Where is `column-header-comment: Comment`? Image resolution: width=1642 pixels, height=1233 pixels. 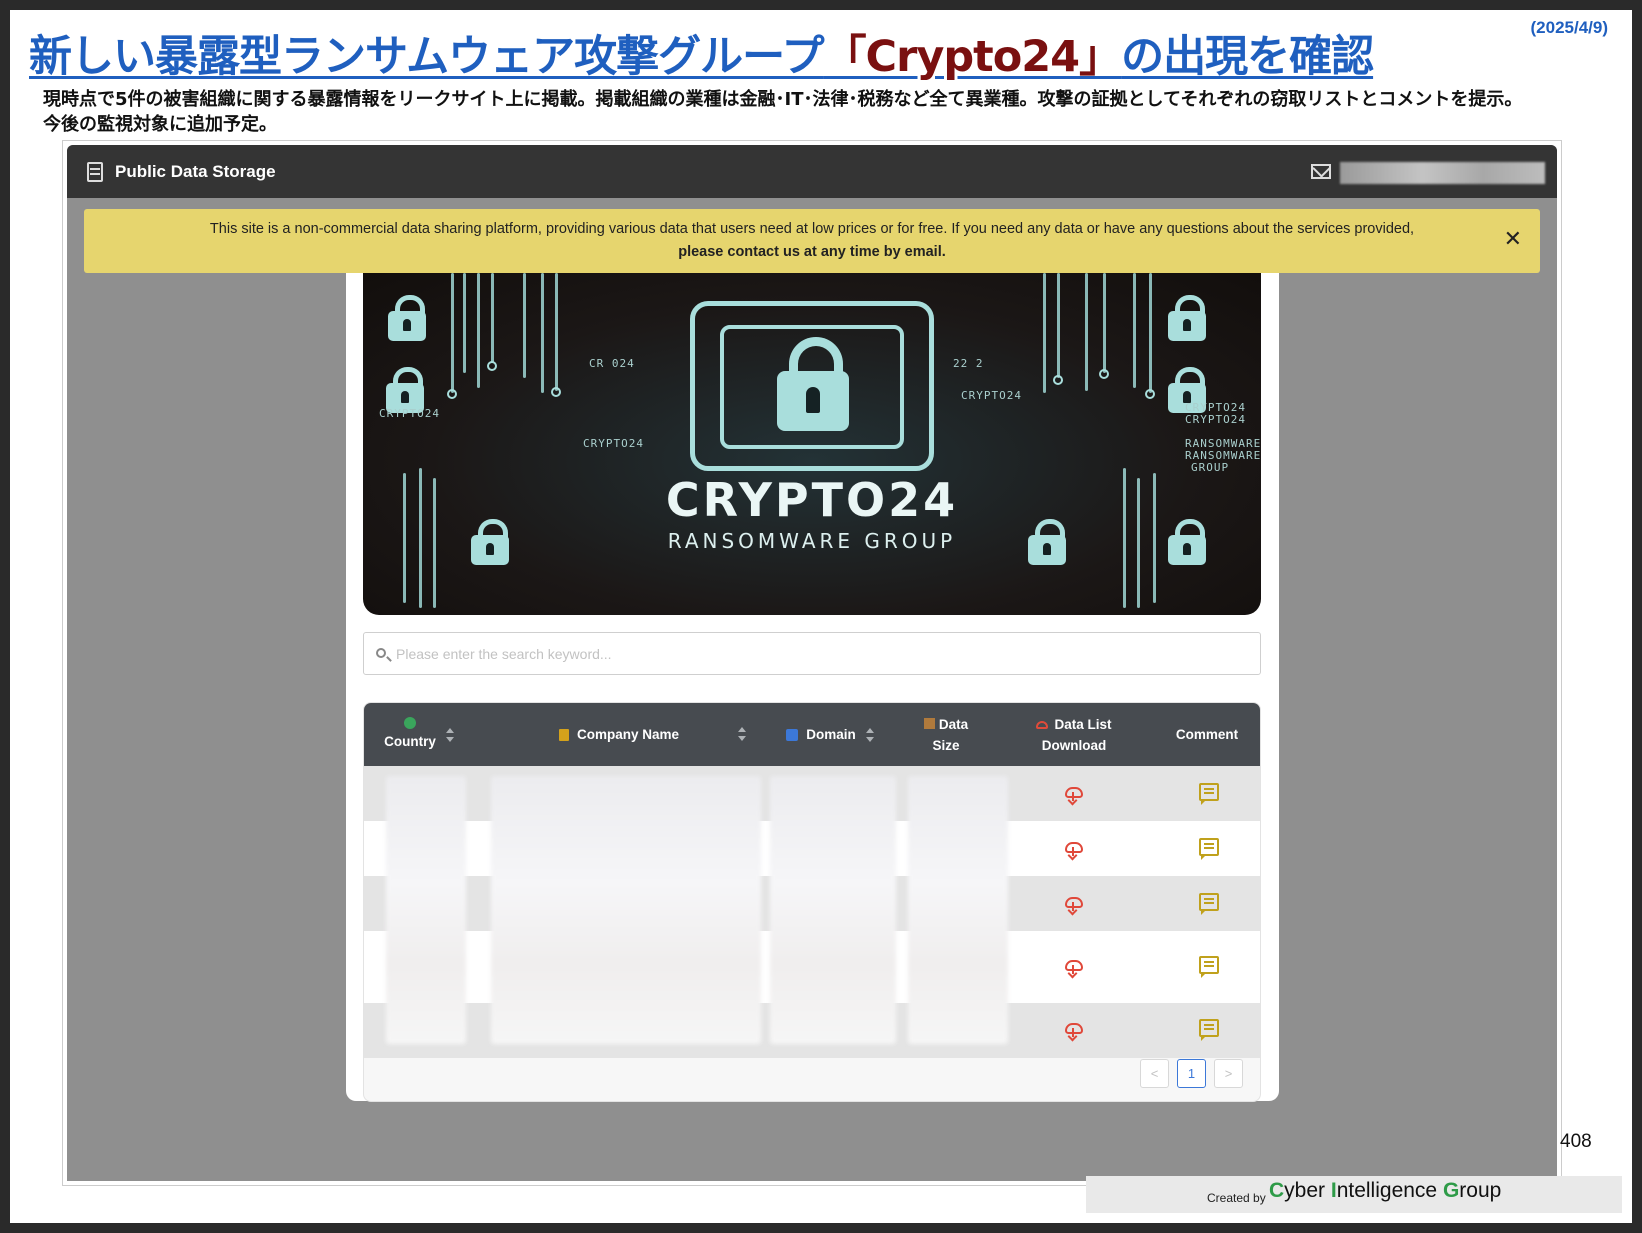 column-header-comment: Comment is located at coordinates (1206, 734).